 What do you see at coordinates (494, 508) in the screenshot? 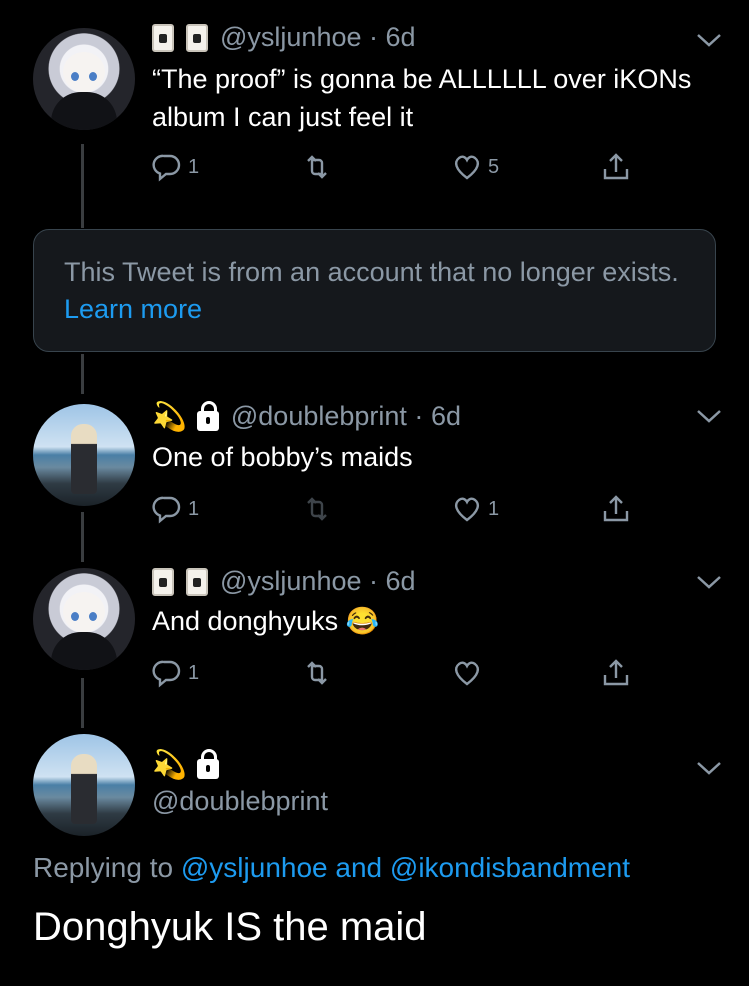
I see `like-count: 1` at bounding box center [494, 508].